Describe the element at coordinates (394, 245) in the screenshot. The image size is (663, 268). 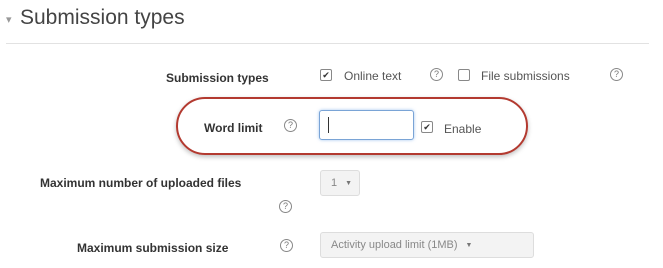
I see `max-size-value: Activity upload limit (1MB)` at that location.